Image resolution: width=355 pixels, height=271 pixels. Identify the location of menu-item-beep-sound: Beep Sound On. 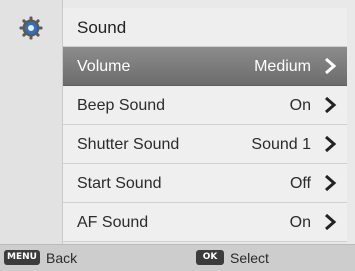
(205, 105).